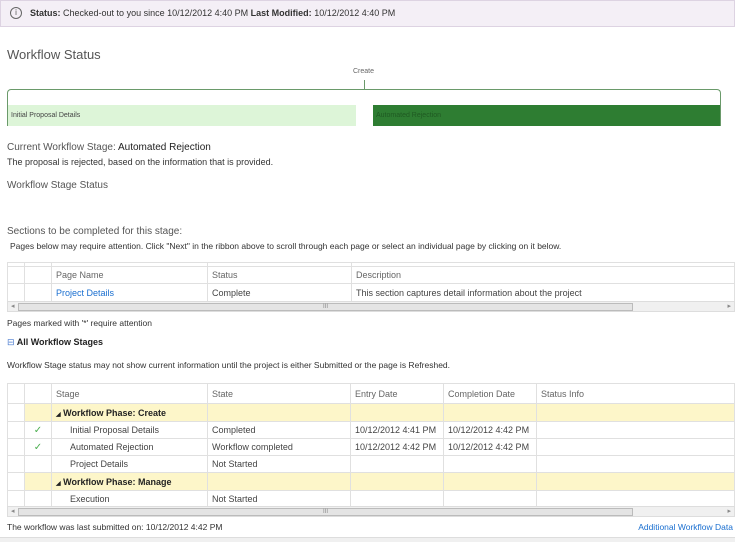 The height and width of the screenshot is (542, 735). Describe the element at coordinates (543, 275) in the screenshot. I see `col-description: Description` at that location.